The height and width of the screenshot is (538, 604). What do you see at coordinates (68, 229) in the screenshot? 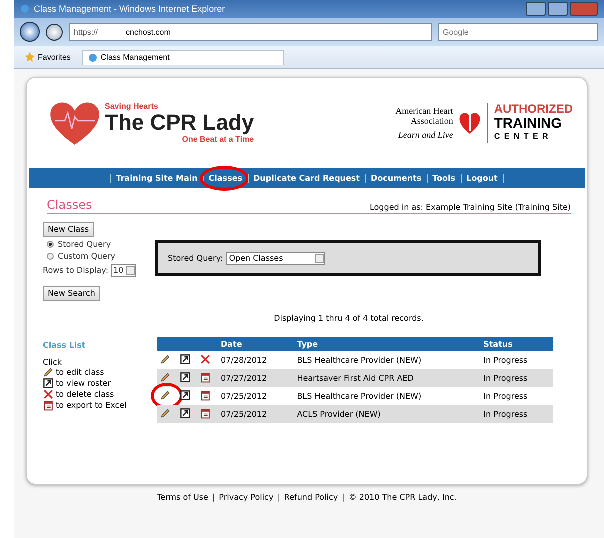
I see `new-class-button: New Class` at bounding box center [68, 229].